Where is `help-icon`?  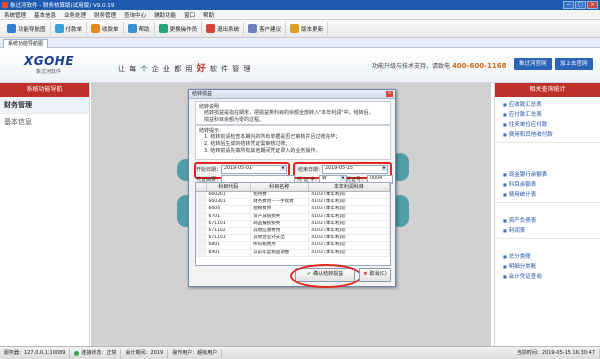
help-icon is located at coordinates (132, 28).